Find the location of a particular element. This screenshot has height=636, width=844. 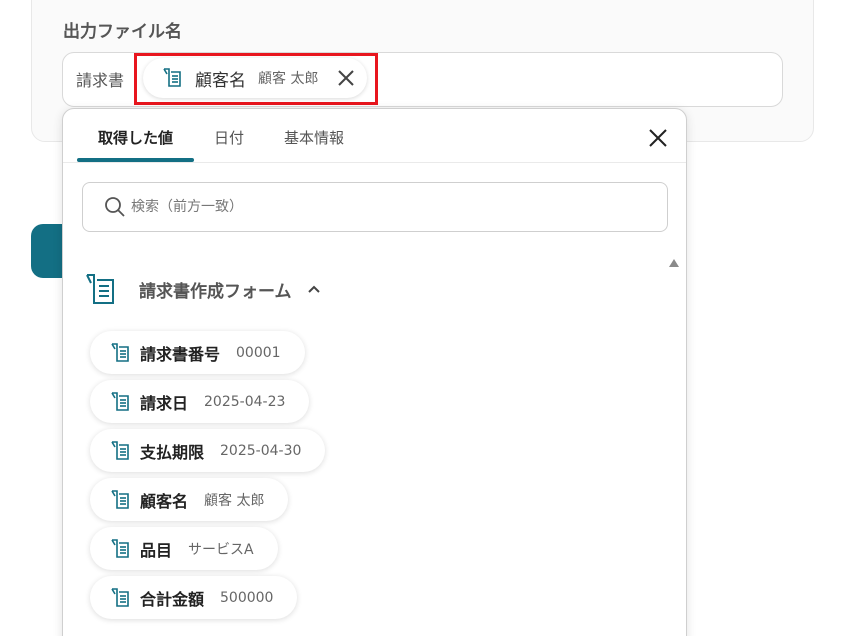

tab-basic-info: 基本情報 is located at coordinates (314, 137).